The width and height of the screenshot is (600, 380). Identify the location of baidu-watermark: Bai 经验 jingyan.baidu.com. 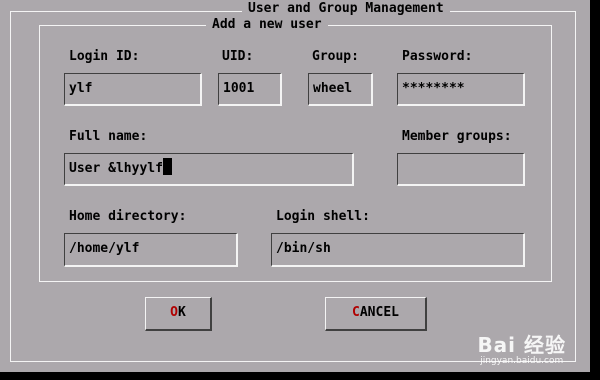
(521, 350).